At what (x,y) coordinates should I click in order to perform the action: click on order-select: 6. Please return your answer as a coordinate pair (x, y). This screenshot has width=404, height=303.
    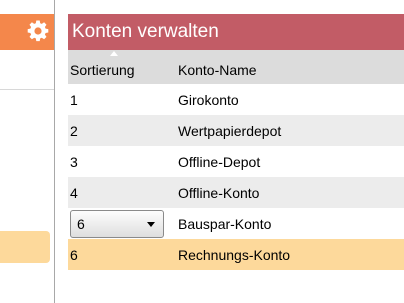
    Looking at the image, I should click on (117, 223).